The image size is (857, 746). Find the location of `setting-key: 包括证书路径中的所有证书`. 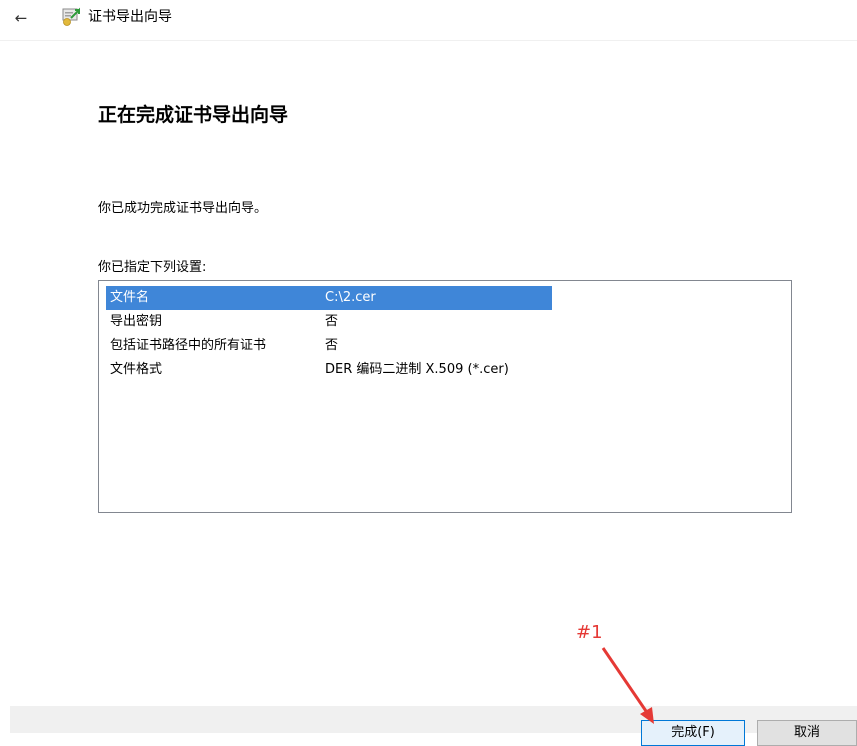

setting-key: 包括证书路径中的所有证书 is located at coordinates (188, 345).